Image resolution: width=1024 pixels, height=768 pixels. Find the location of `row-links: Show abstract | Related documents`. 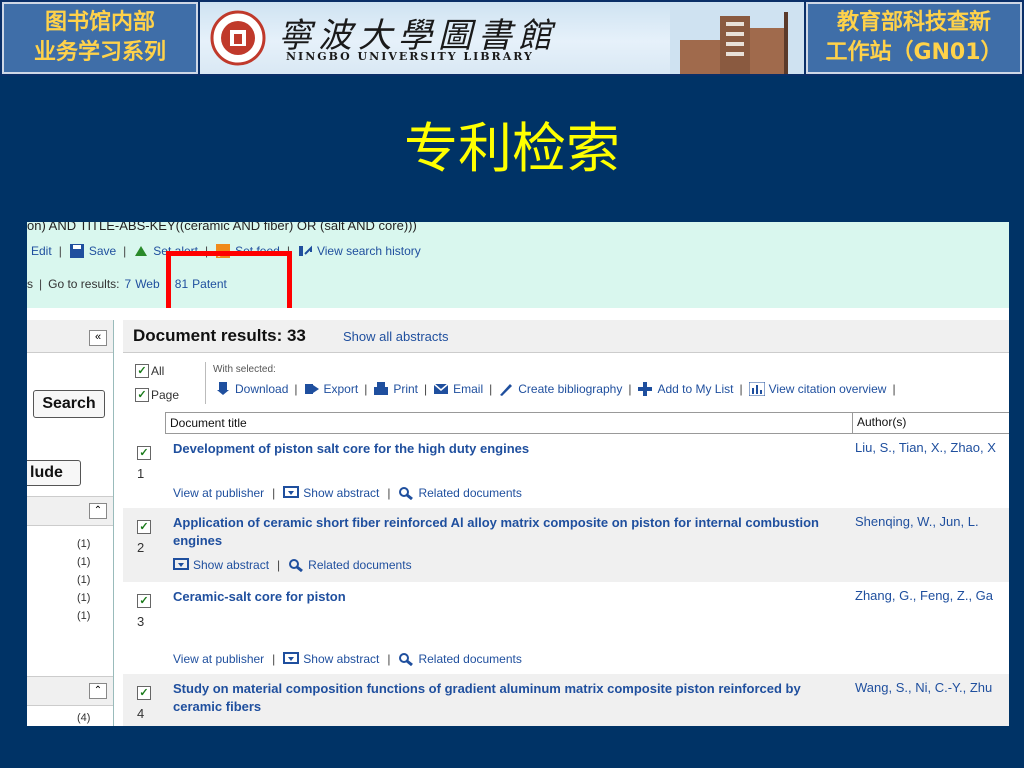

row-links: Show abstract | Related documents is located at coordinates (292, 565).